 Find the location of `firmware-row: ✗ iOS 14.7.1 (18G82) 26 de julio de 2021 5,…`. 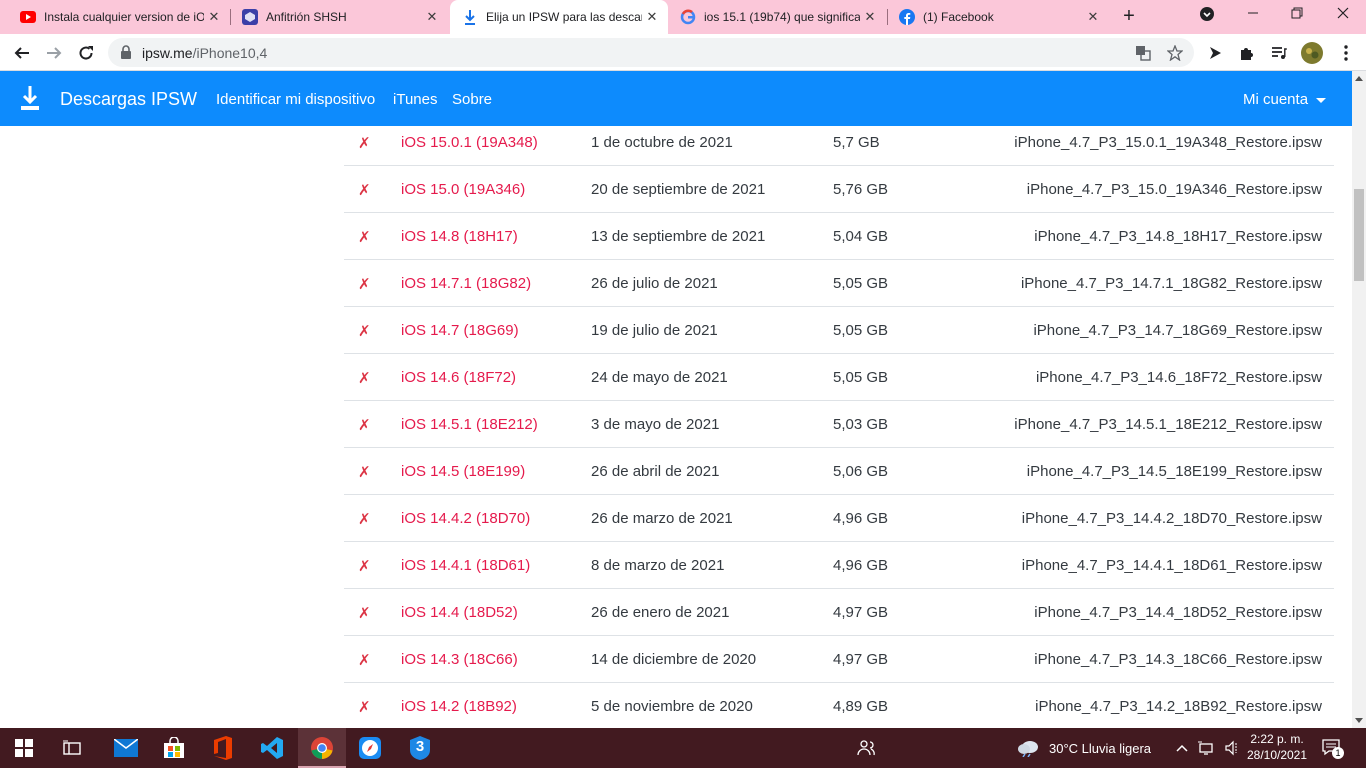

firmware-row: ✗ iOS 14.7.1 (18G82) 26 de julio de 2021 5,… is located at coordinates (839, 283).